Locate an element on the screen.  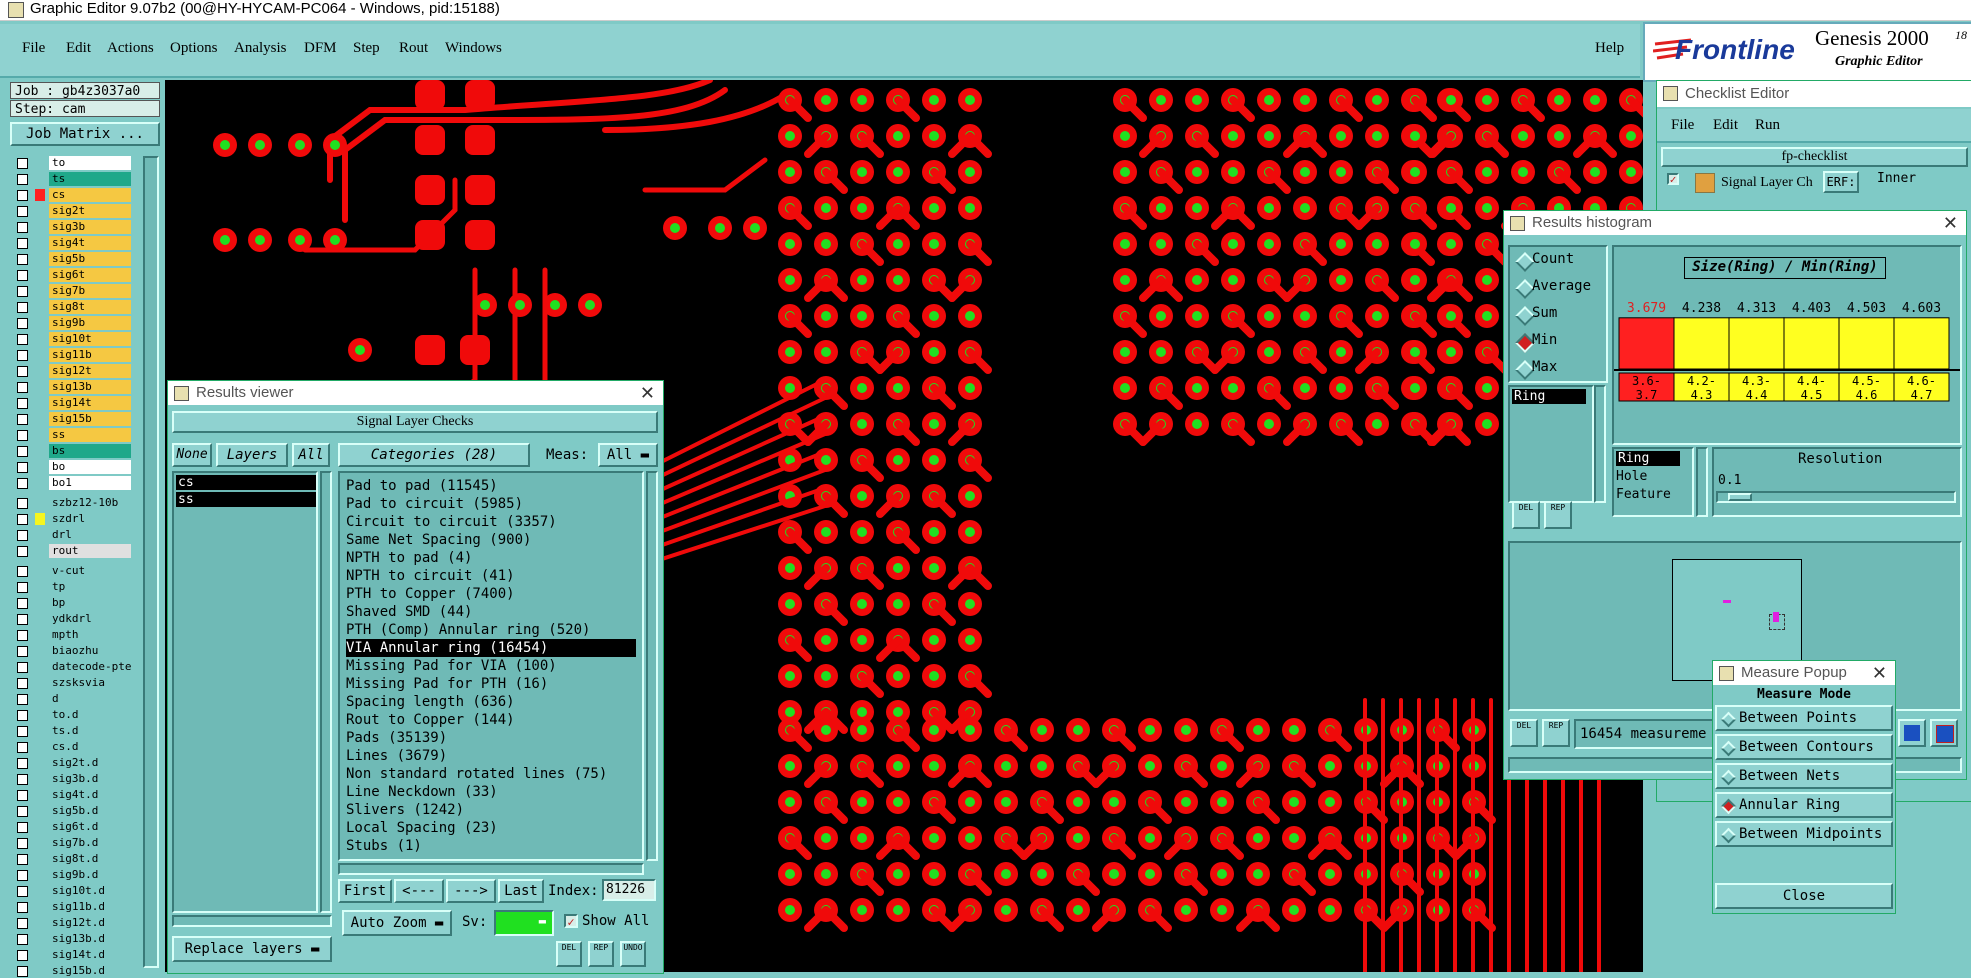
layer-name: to is located at coordinates (90, 163).